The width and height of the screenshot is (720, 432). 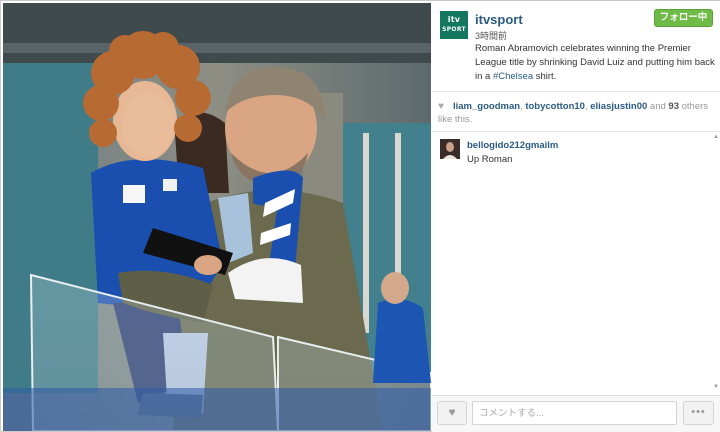 What do you see at coordinates (486, 106) in the screenshot?
I see `liker-user: liam_goodman` at bounding box center [486, 106].